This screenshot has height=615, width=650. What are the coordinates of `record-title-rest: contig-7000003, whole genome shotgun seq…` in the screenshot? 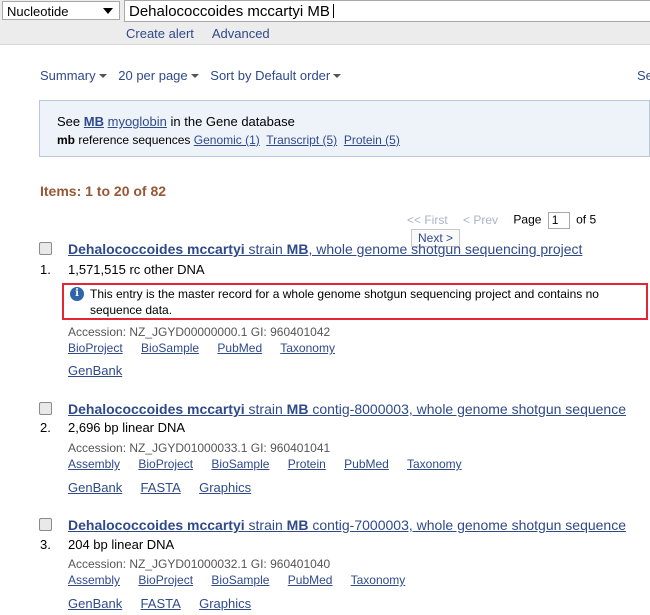 It's located at (467, 525).